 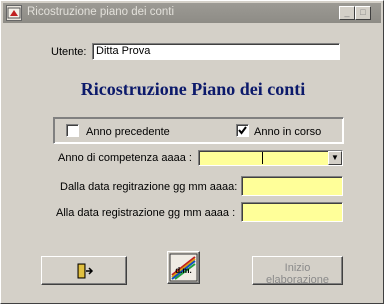 What do you see at coordinates (292, 212) in the screenshot?
I see `date-to-field` at bounding box center [292, 212].